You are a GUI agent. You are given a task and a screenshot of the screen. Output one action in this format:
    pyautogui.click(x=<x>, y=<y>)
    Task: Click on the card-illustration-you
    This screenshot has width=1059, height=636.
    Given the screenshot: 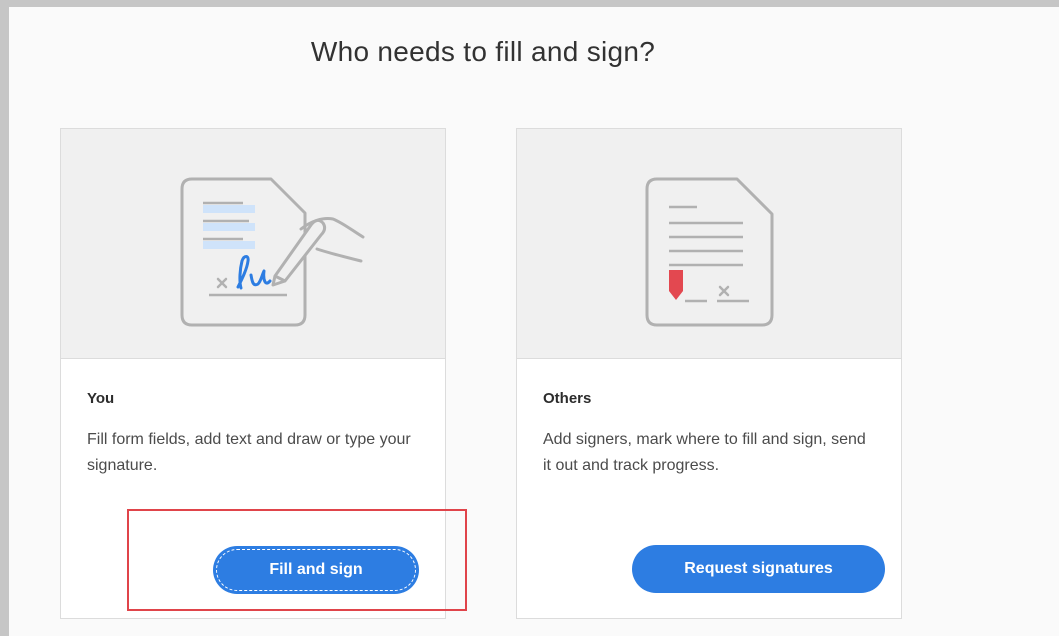 What is the action you would take?
    pyautogui.click(x=253, y=244)
    